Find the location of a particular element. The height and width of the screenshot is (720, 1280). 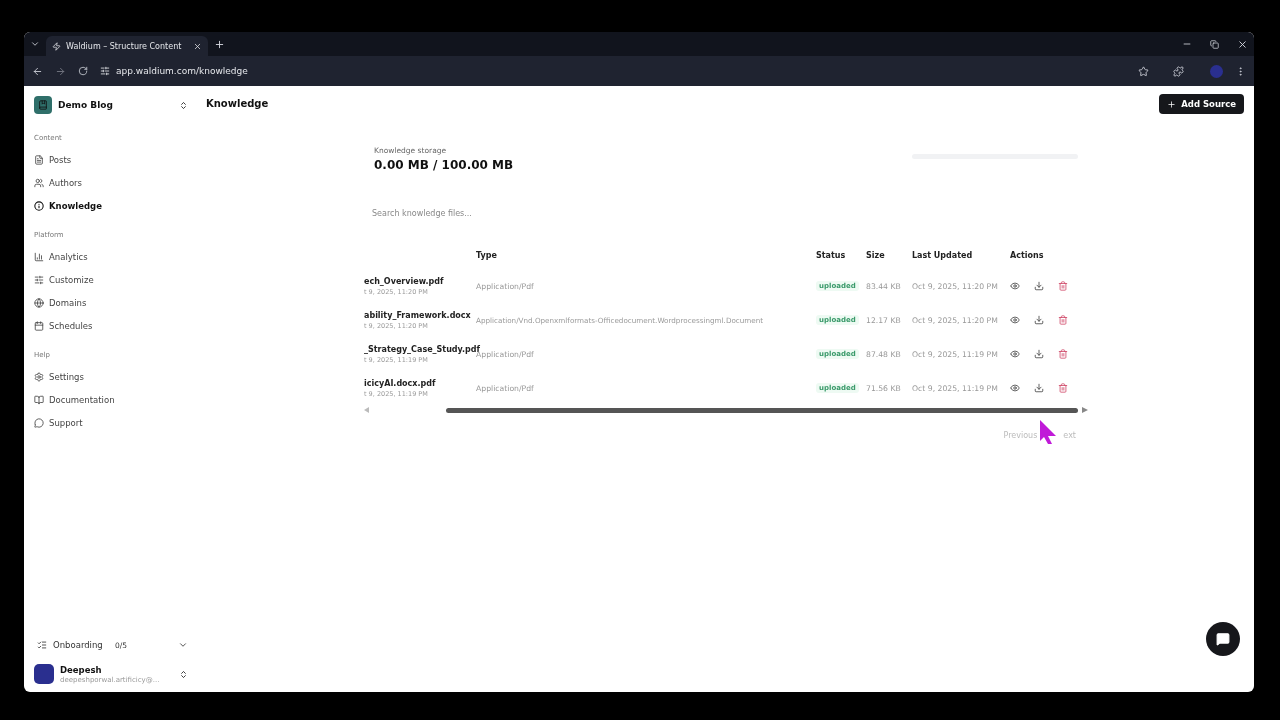

sidebar-item: Authors is located at coordinates (111, 182).